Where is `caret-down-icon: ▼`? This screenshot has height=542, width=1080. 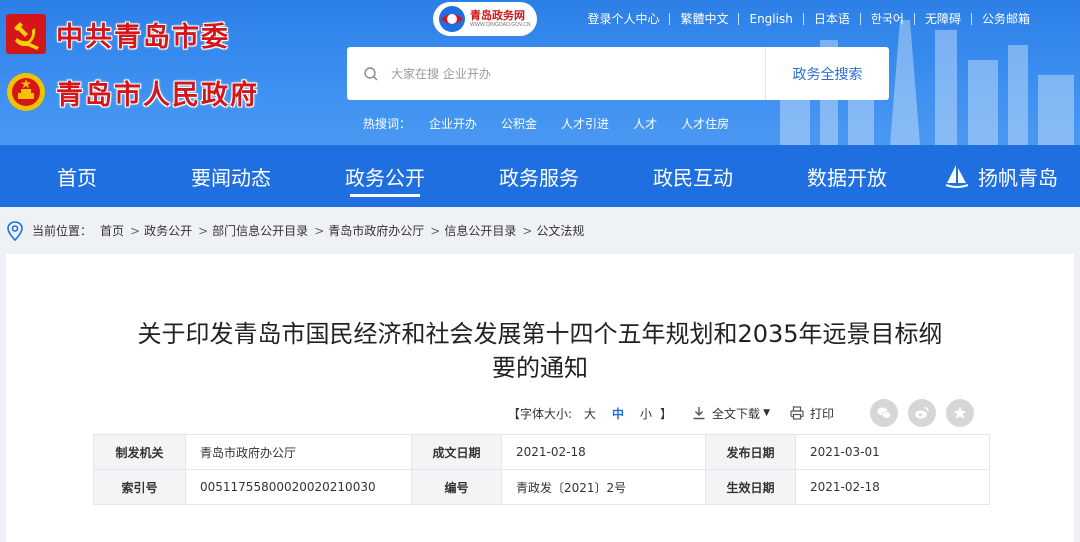 caret-down-icon: ▼ is located at coordinates (766, 413).